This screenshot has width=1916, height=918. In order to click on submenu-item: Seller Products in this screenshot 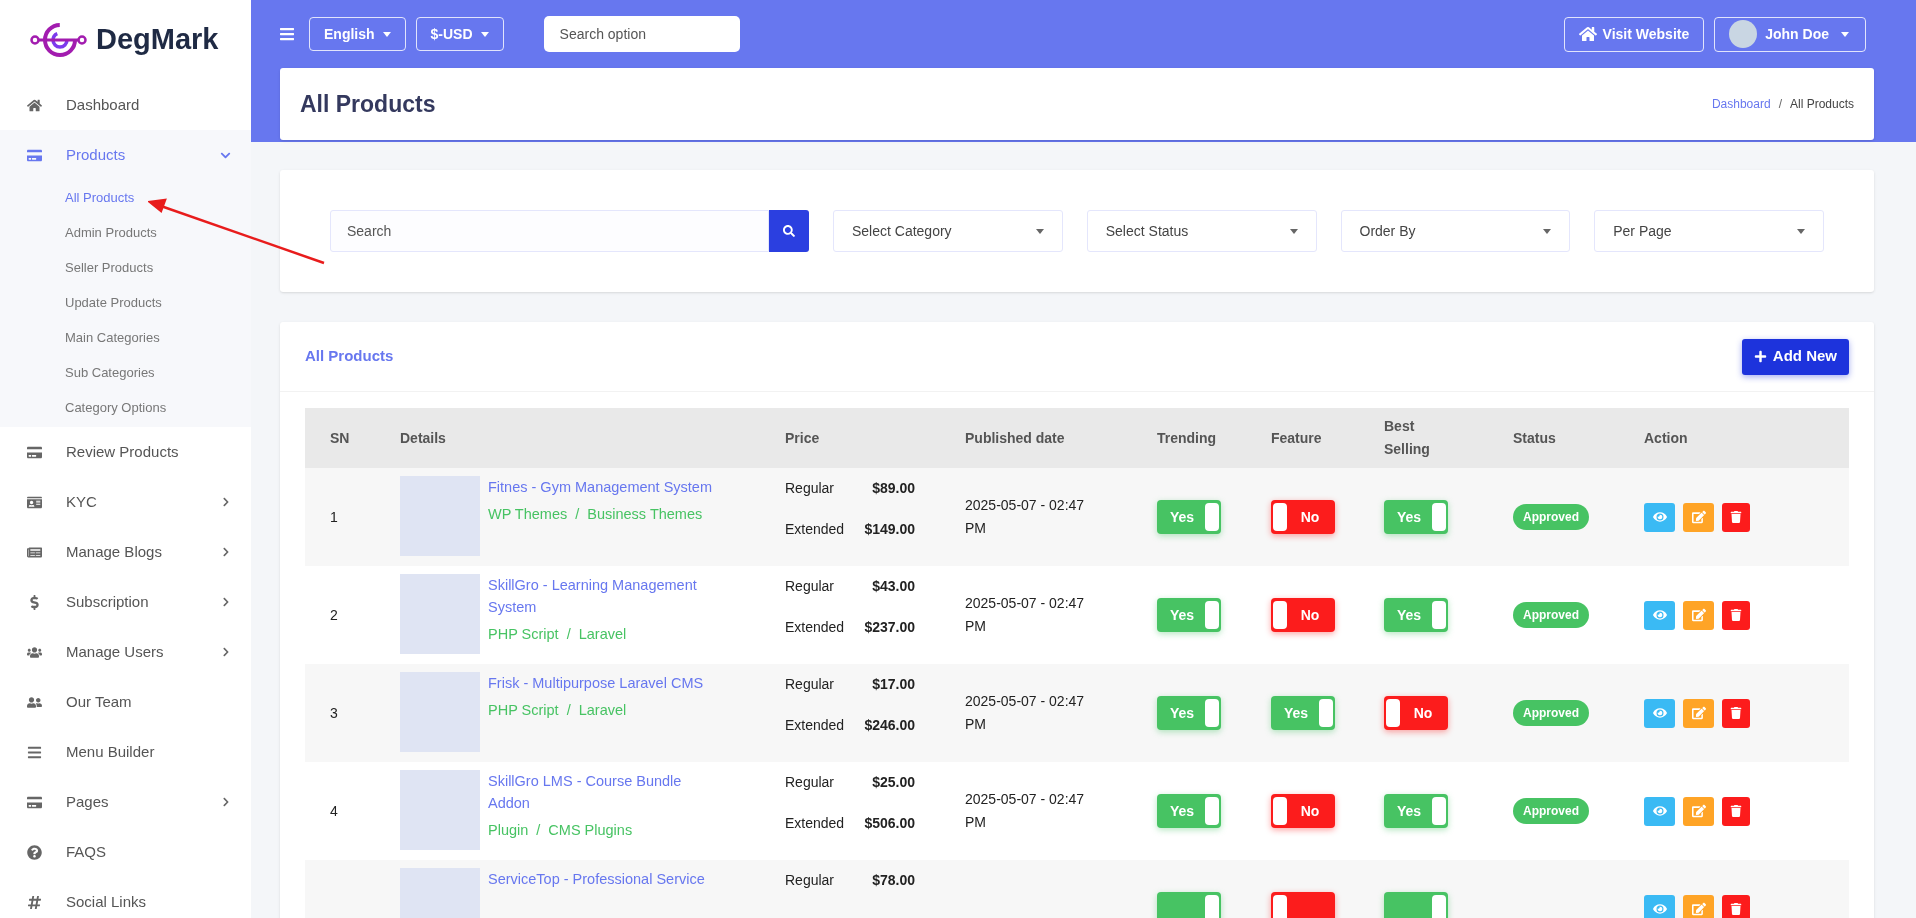, I will do `click(125, 267)`.